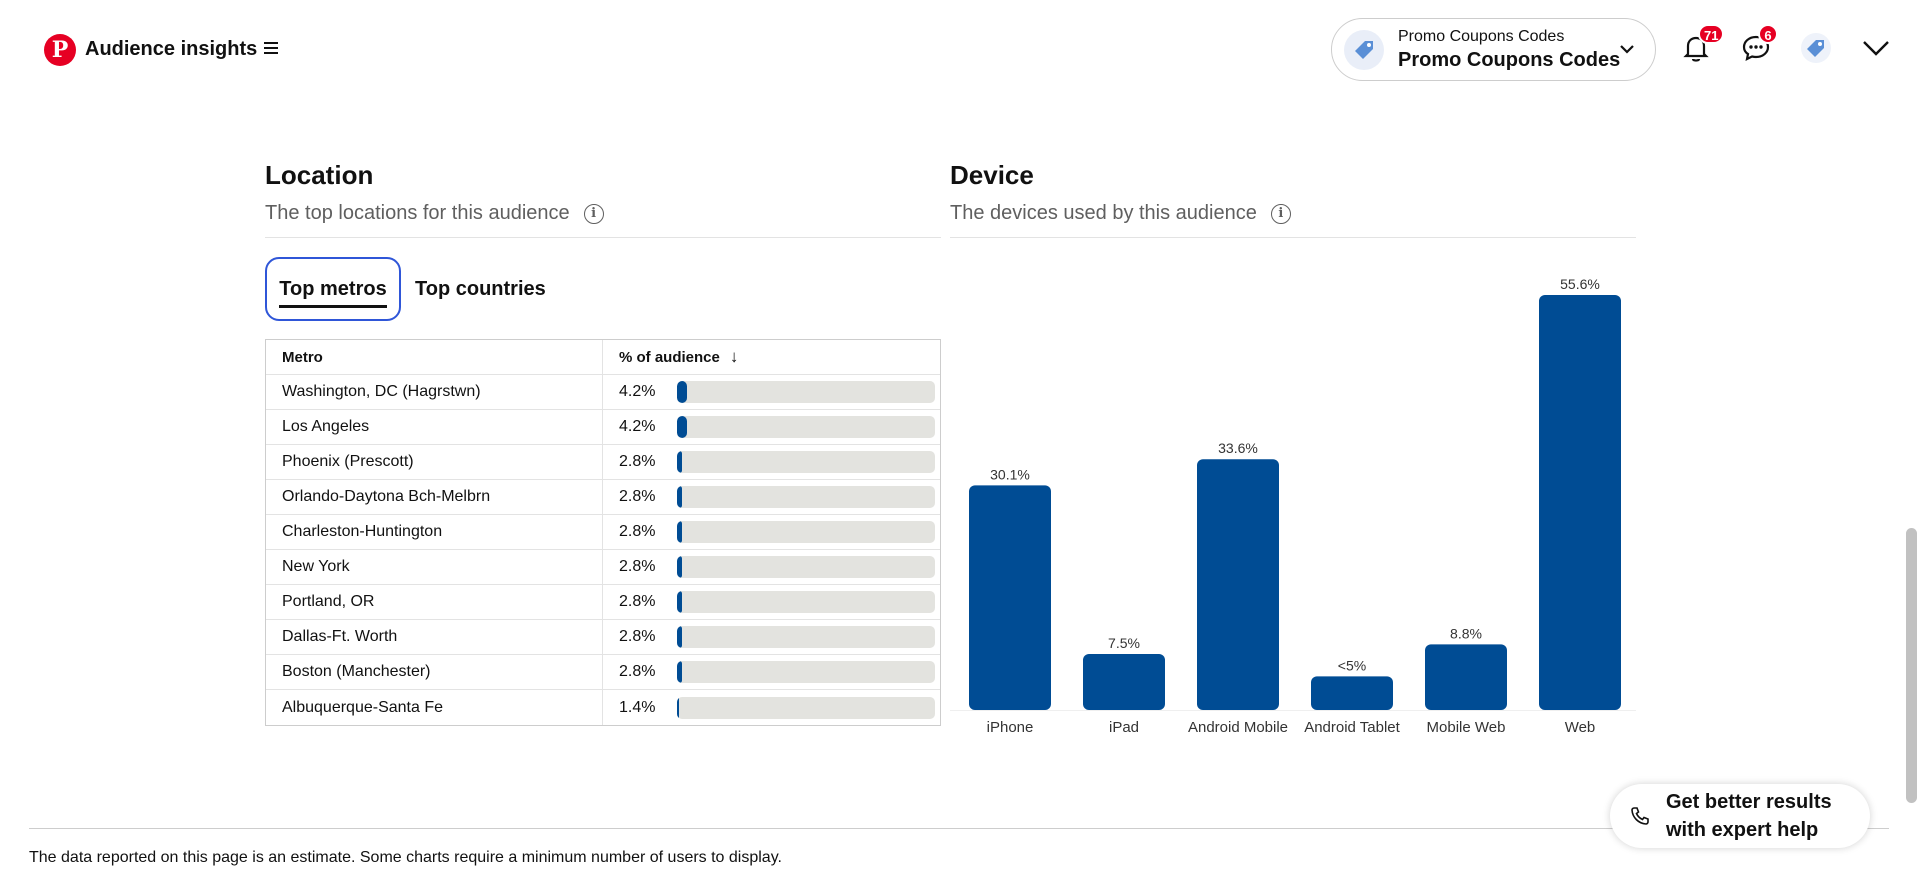  Describe the element at coordinates (434, 707) in the screenshot. I see `metro-cell: Albuquerque-Santa Fe` at that location.